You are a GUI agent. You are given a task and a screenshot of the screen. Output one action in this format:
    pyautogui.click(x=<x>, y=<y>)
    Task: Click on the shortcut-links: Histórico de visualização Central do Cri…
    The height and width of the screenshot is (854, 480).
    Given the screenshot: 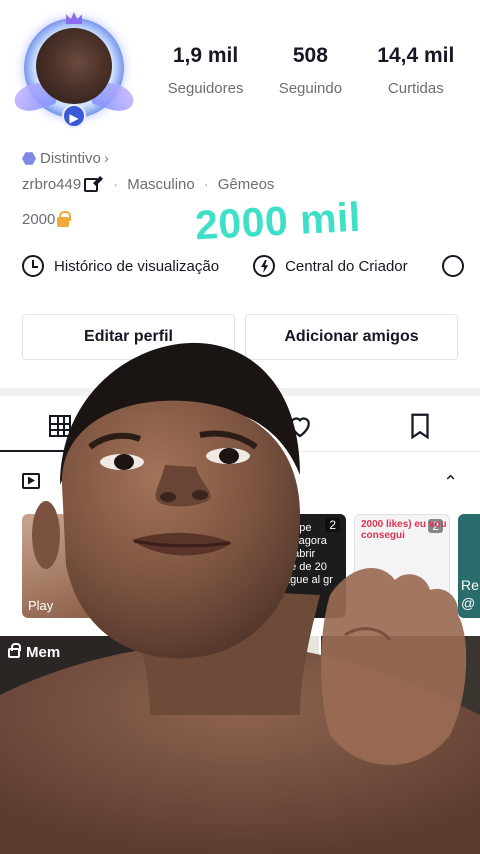 What is the action you would take?
    pyautogui.click(x=251, y=266)
    